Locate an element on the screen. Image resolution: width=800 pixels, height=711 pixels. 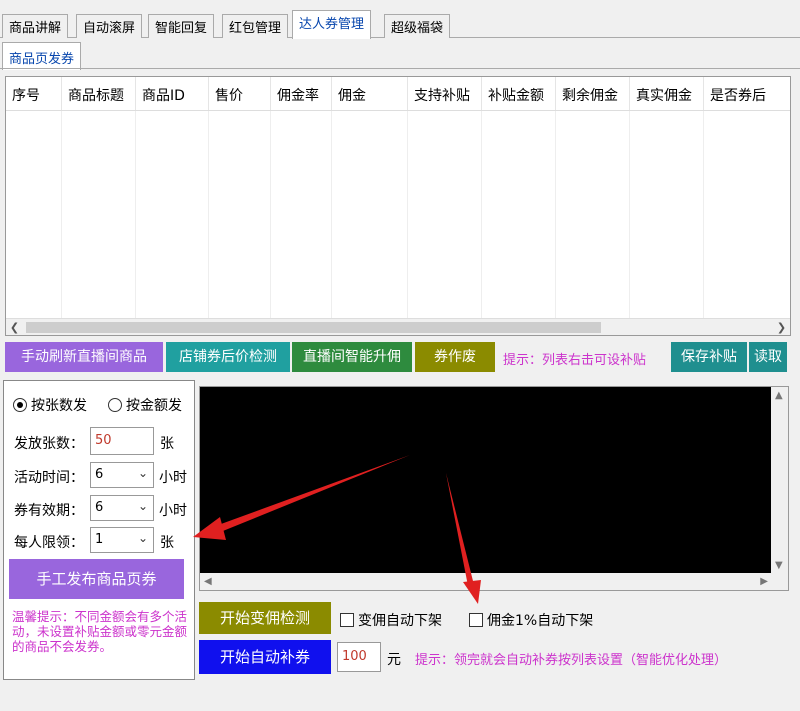
radio-unselected-icon is located at coordinates (115, 405).